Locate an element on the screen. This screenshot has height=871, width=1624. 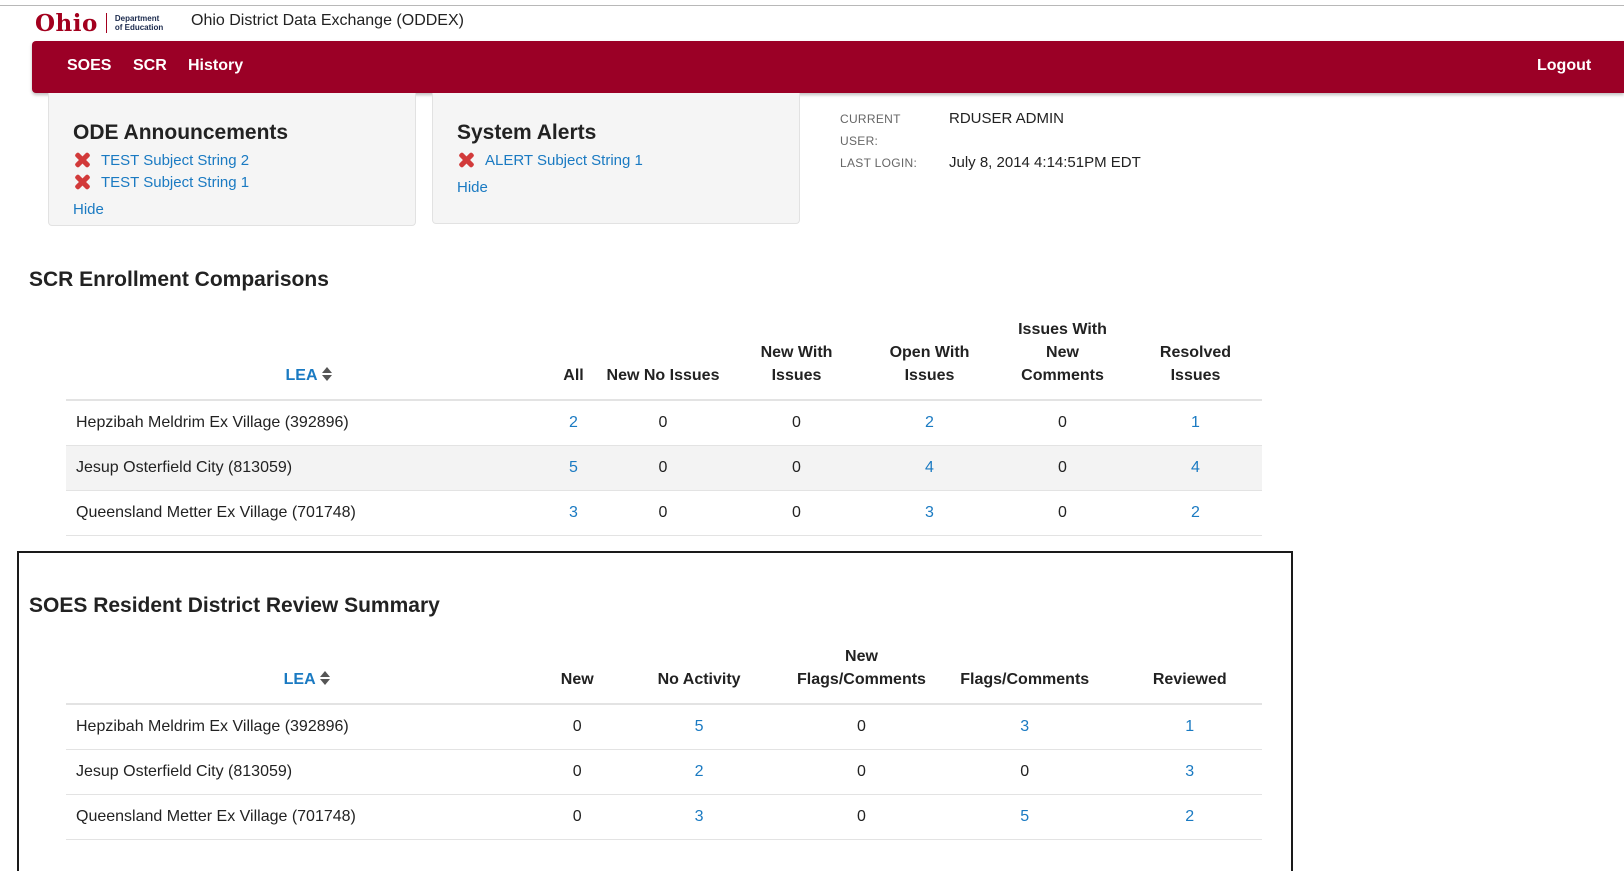
header-line: New With is located at coordinates (796, 352).